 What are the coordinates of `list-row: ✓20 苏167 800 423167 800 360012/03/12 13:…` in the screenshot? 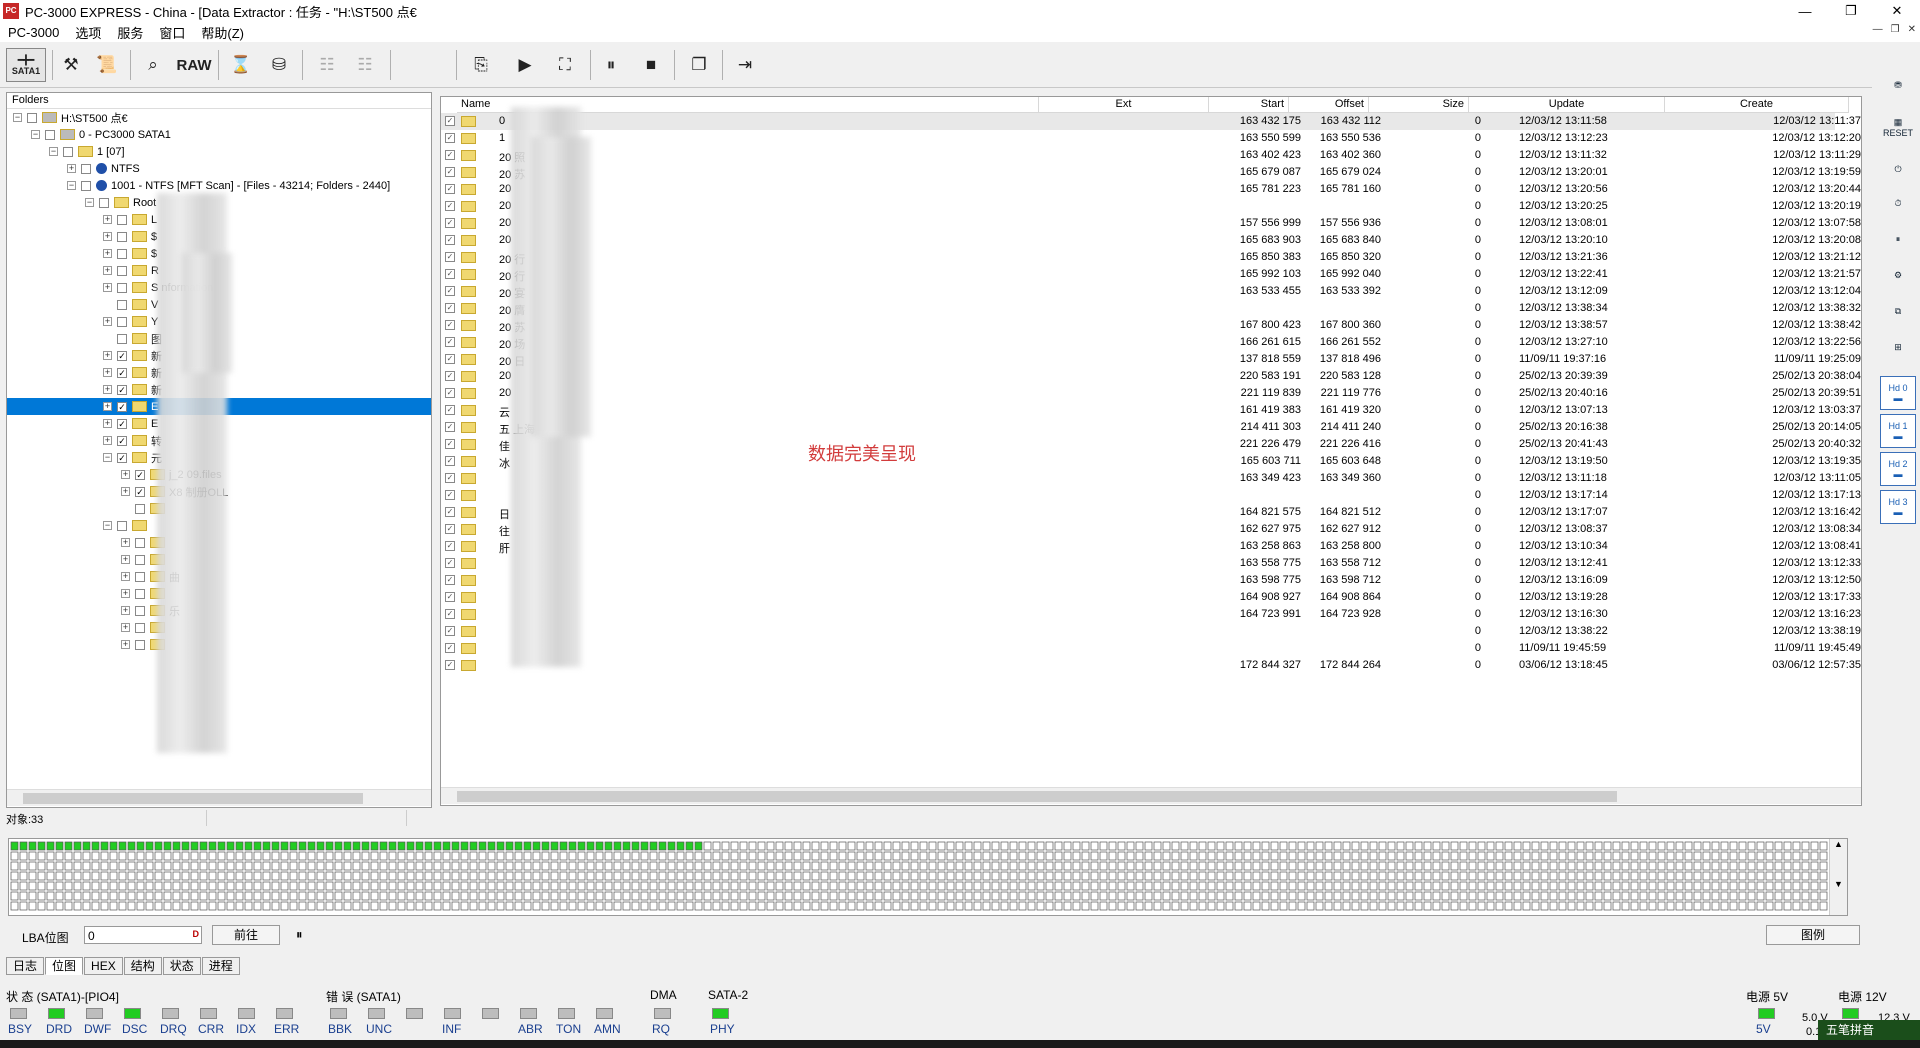 It's located at (1151, 325).